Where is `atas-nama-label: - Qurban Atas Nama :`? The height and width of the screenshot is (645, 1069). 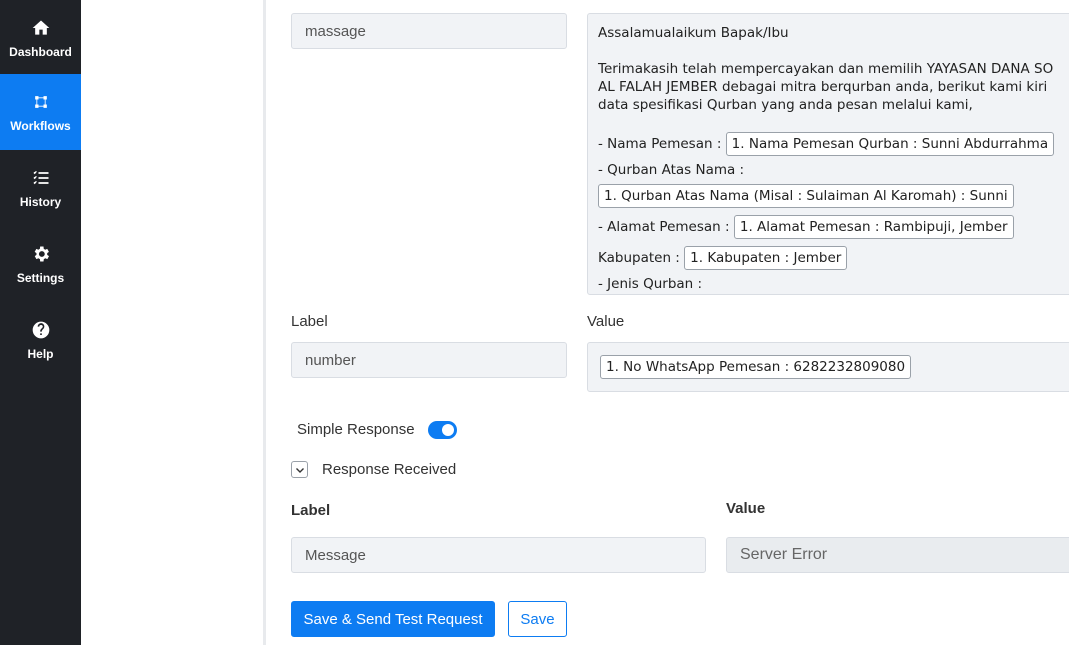
atas-nama-label: - Qurban Atas Nama : is located at coordinates (671, 170).